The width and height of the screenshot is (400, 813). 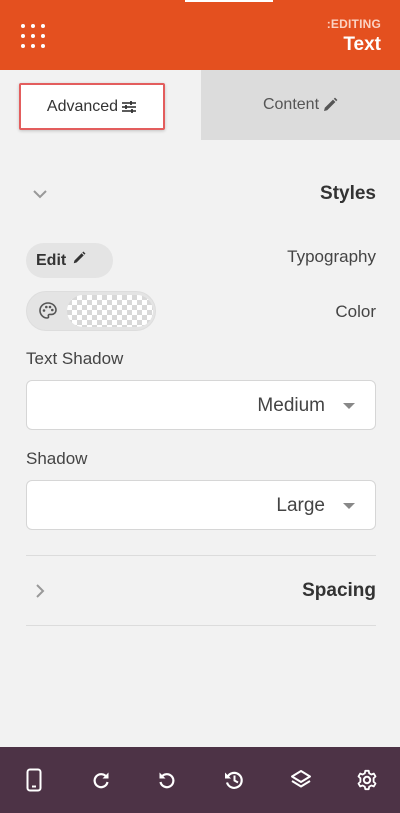 I want to click on redo-icon, so click(x=101, y=780).